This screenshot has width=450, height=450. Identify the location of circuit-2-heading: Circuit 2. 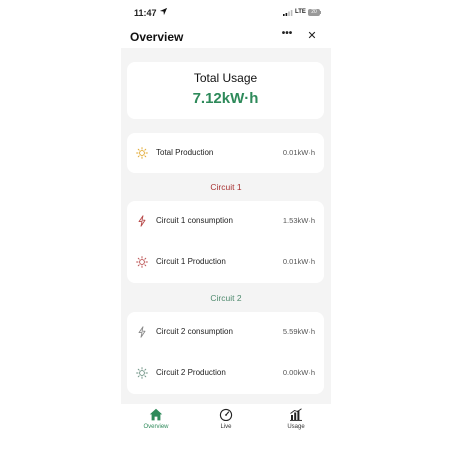
(226, 298).